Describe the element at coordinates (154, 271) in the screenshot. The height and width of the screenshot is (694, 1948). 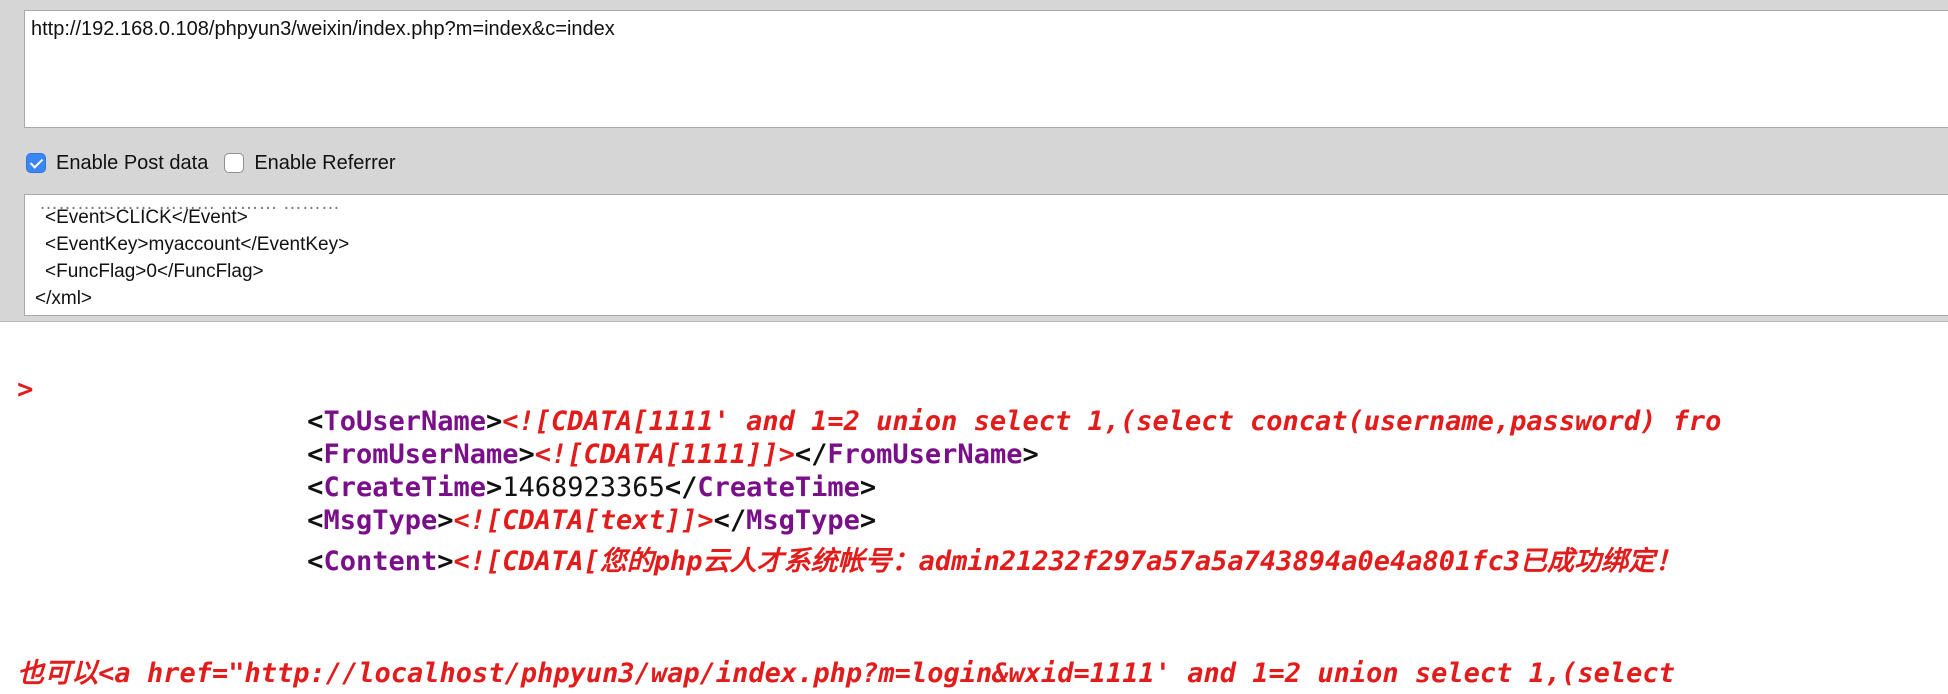
I see `post-data-line: <FuncFlag>0</FuncFlag>` at that location.